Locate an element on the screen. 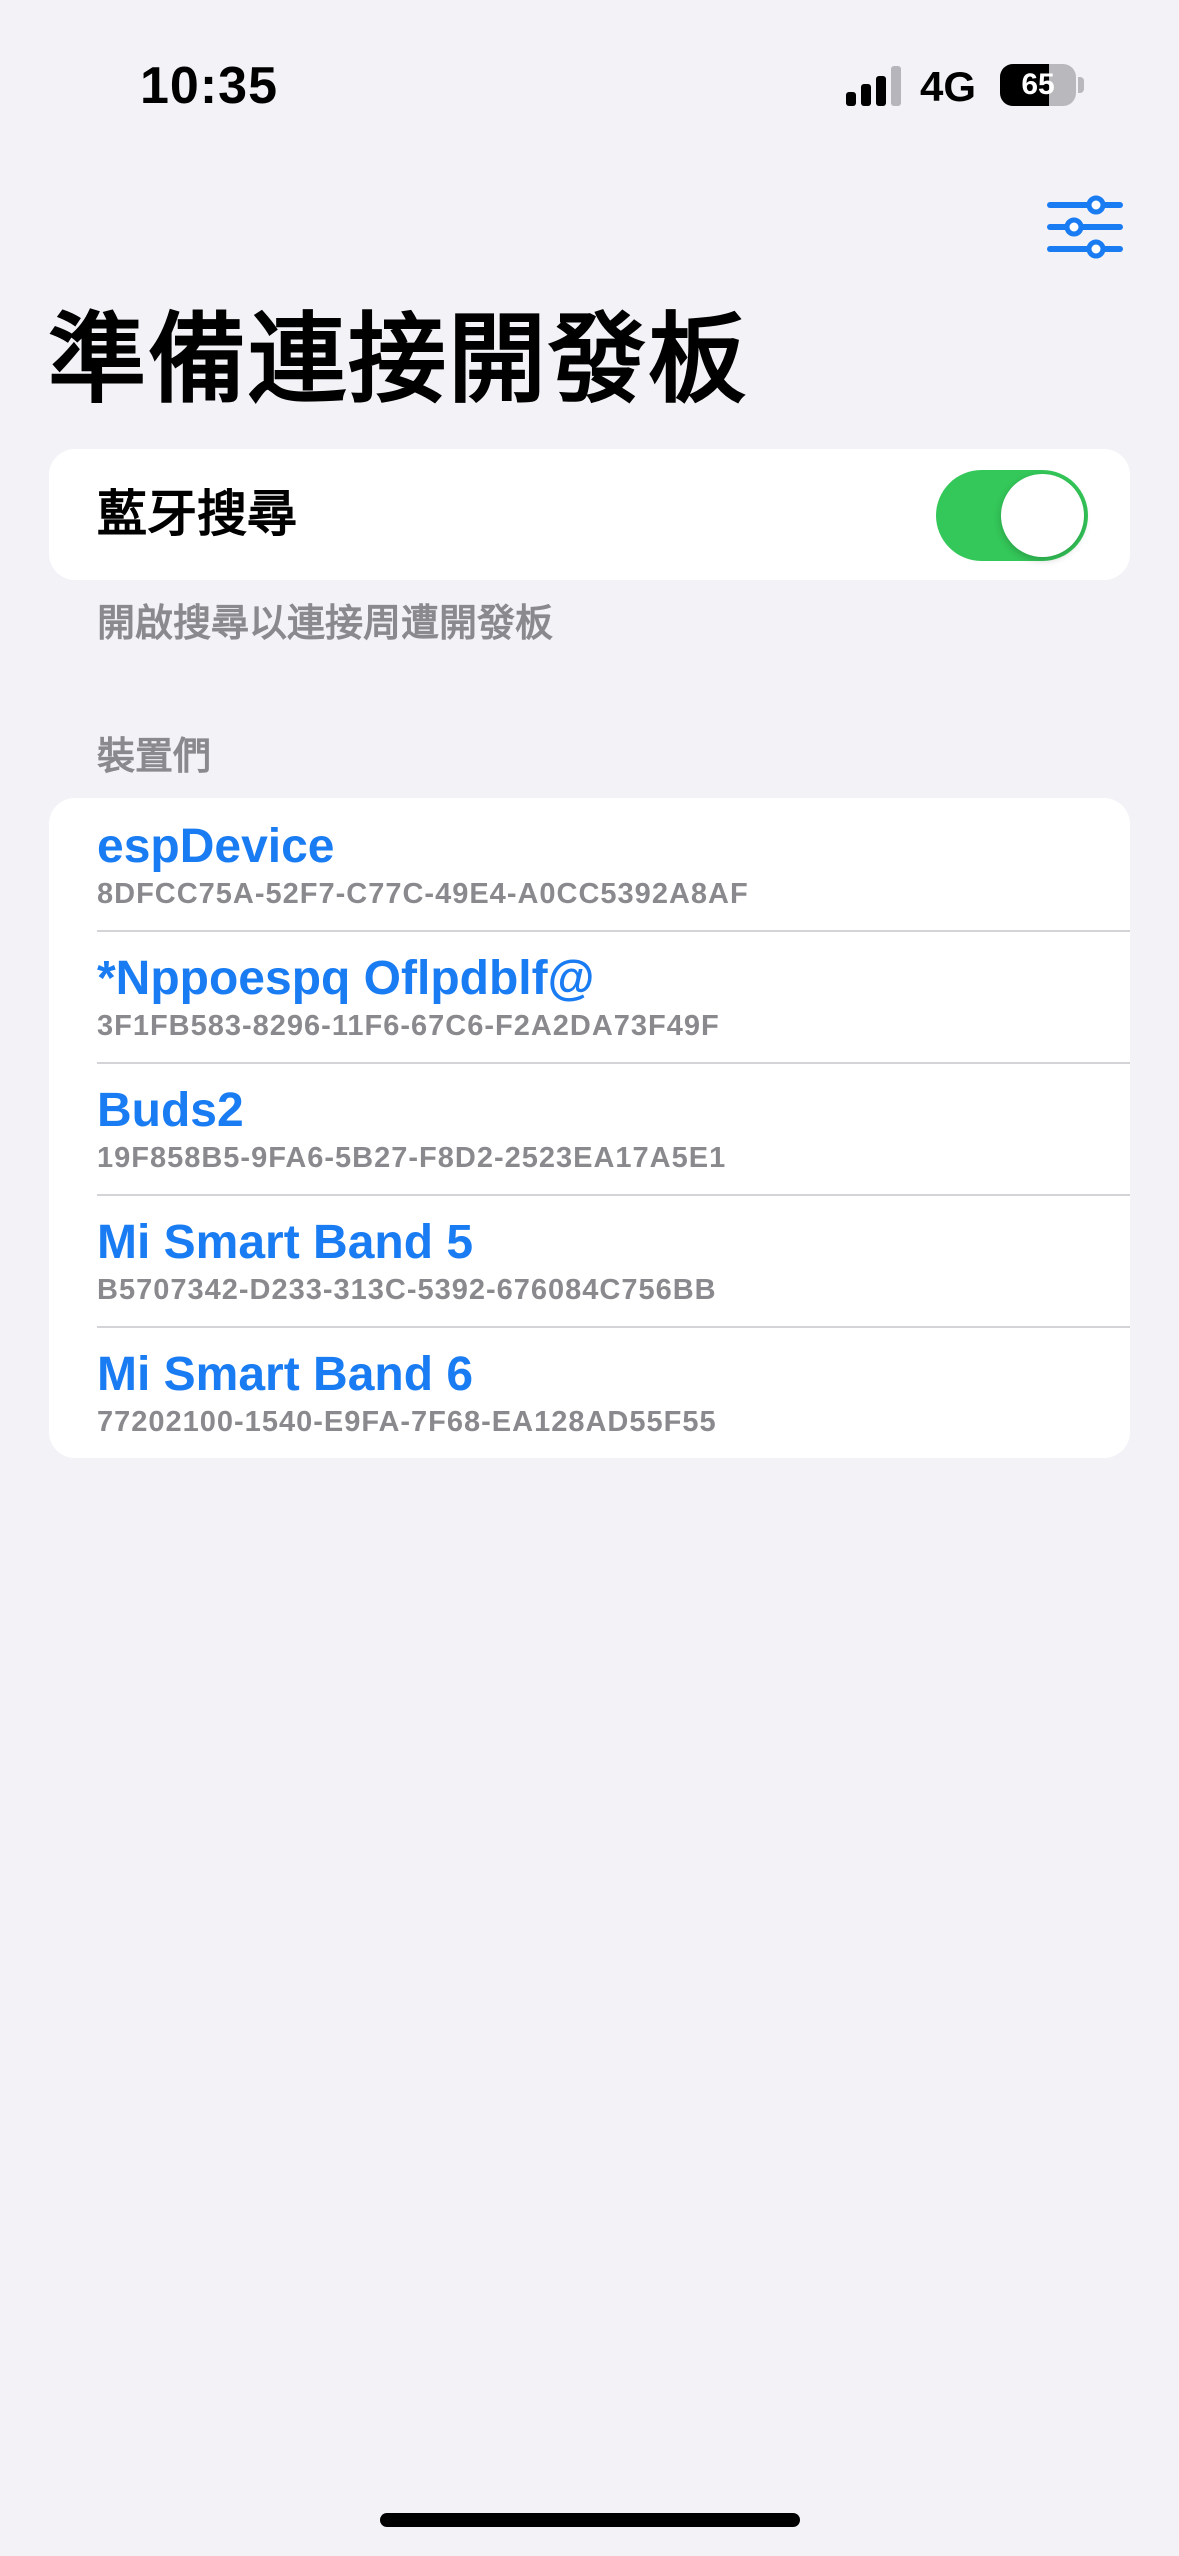 The height and width of the screenshot is (2556, 1179). status-time: 10:35 is located at coordinates (209, 86).